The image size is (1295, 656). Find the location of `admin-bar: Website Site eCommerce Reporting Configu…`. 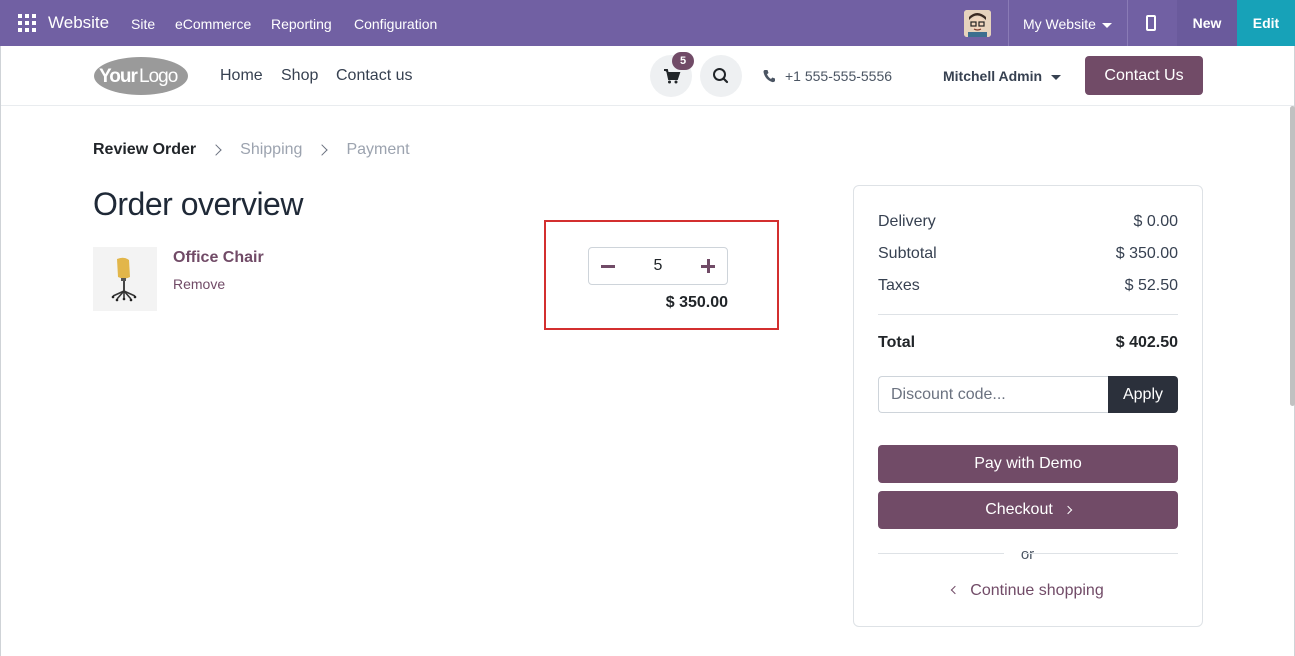

admin-bar: Website Site eCommerce Reporting Configu… is located at coordinates (647, 23).